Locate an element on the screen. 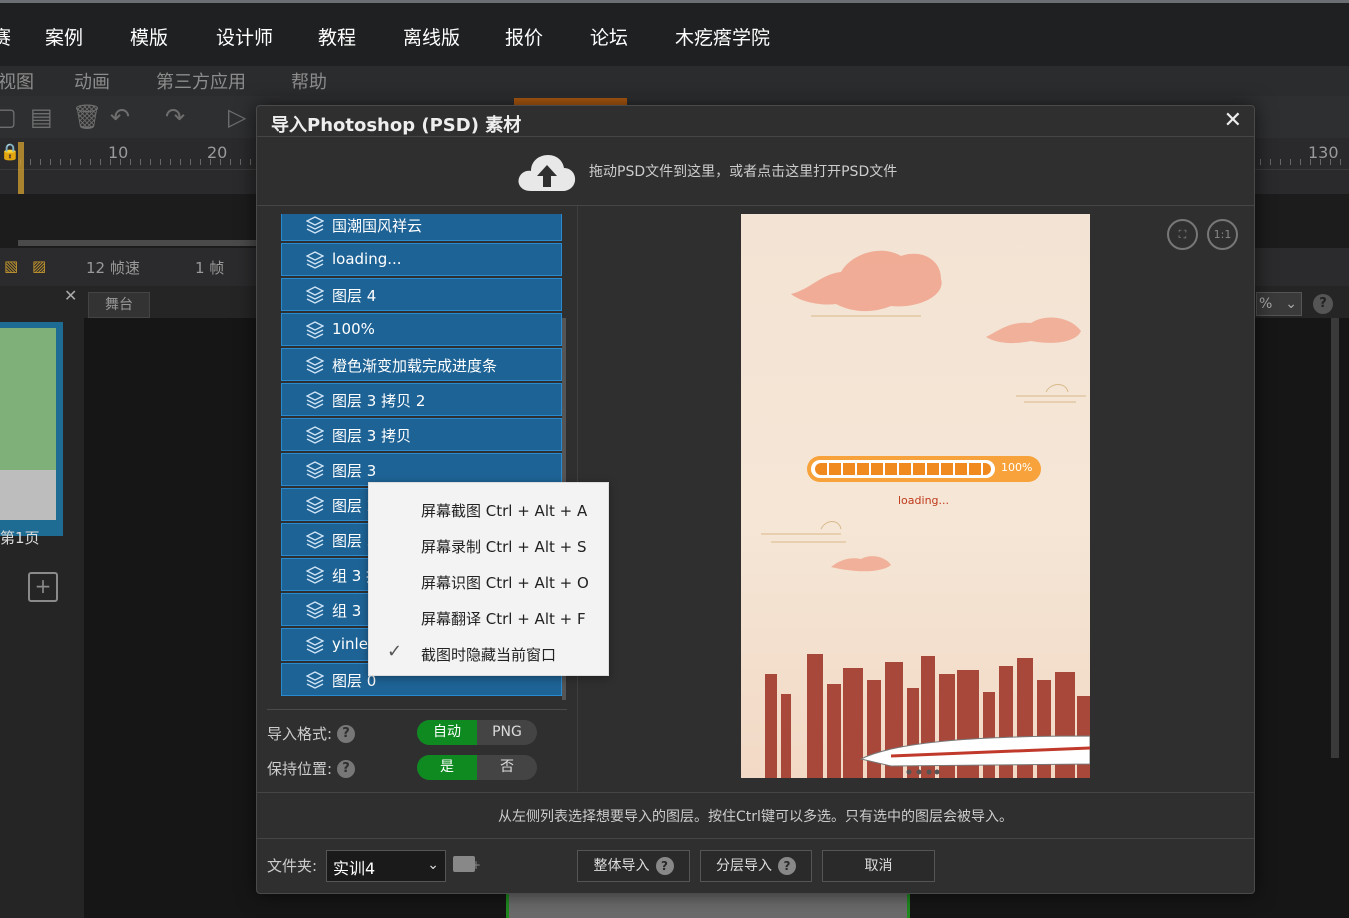 The width and height of the screenshot is (1349, 918). keep-position-toggle: 是 否 is located at coordinates (477, 767).